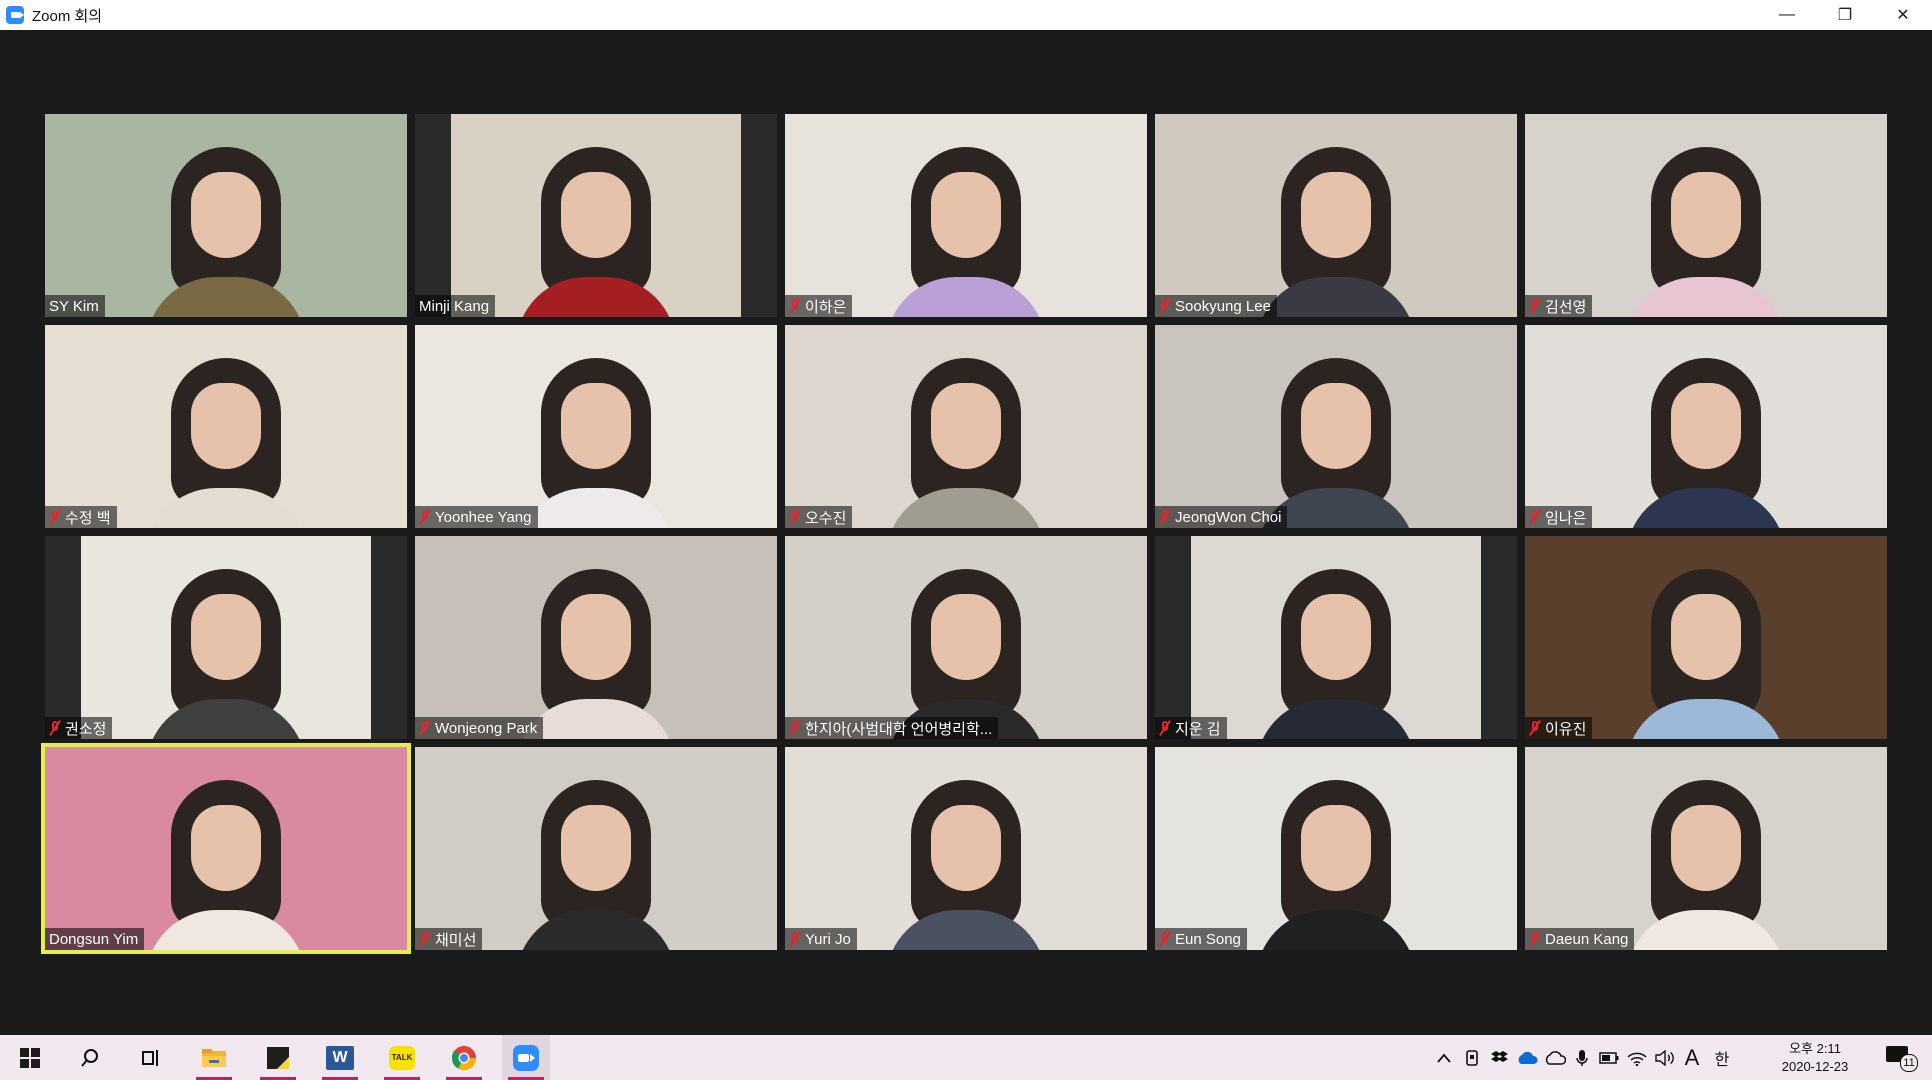 This screenshot has height=1080, width=1932. I want to click on participant-tile: 임나은, so click(1706, 426).